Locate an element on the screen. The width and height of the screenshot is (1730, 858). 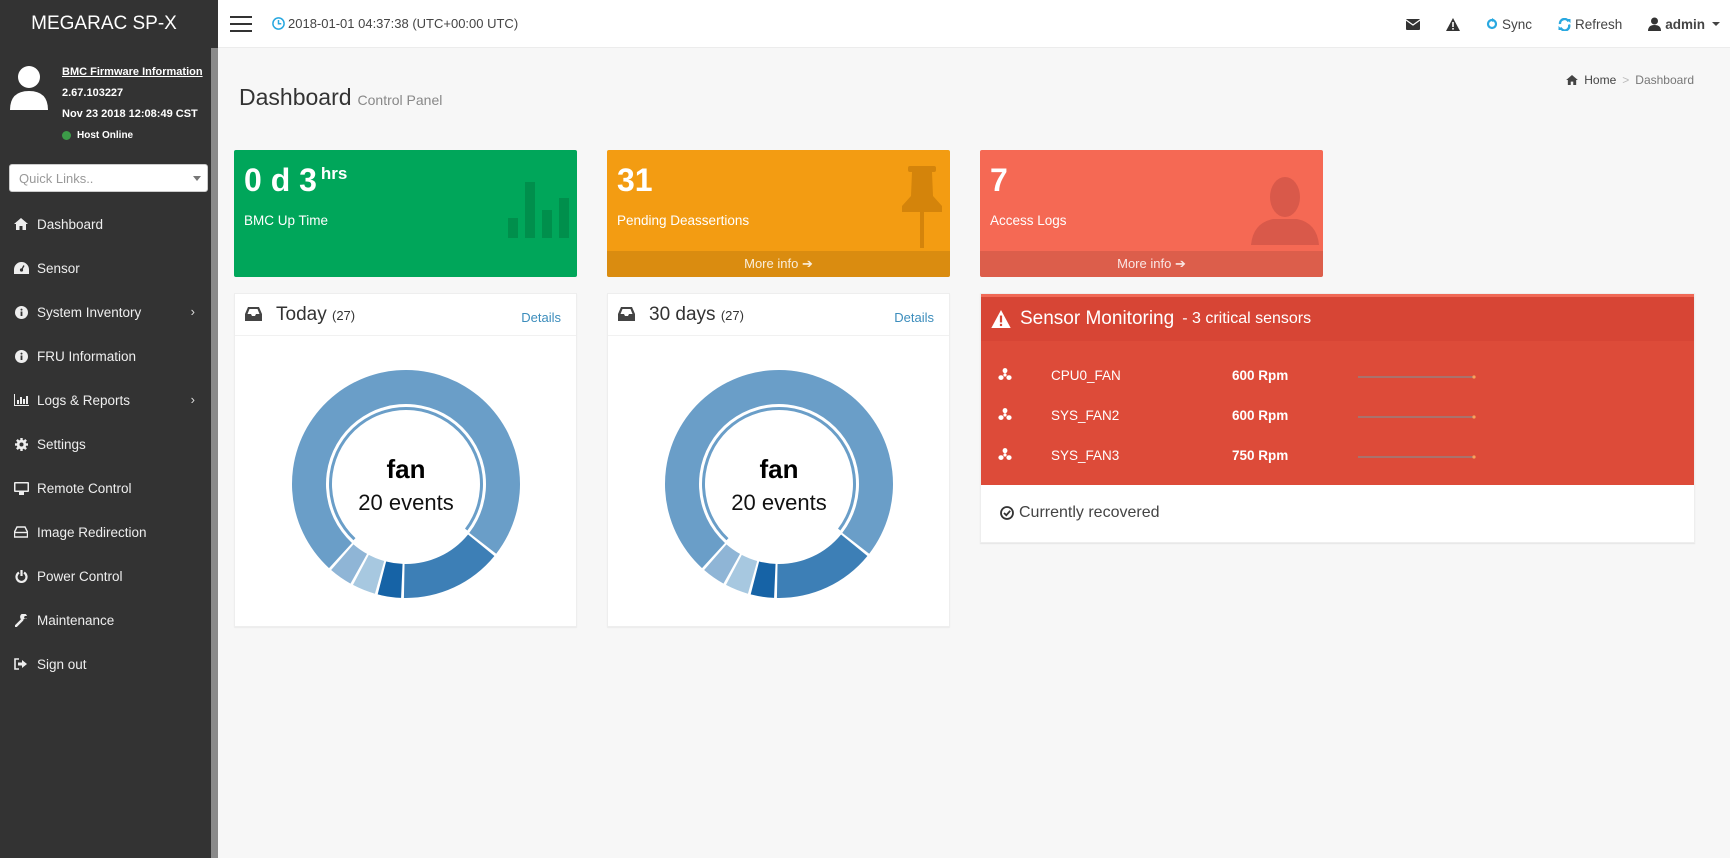
sidebar-item-label: Image Redirection is located at coordinates (92, 532).